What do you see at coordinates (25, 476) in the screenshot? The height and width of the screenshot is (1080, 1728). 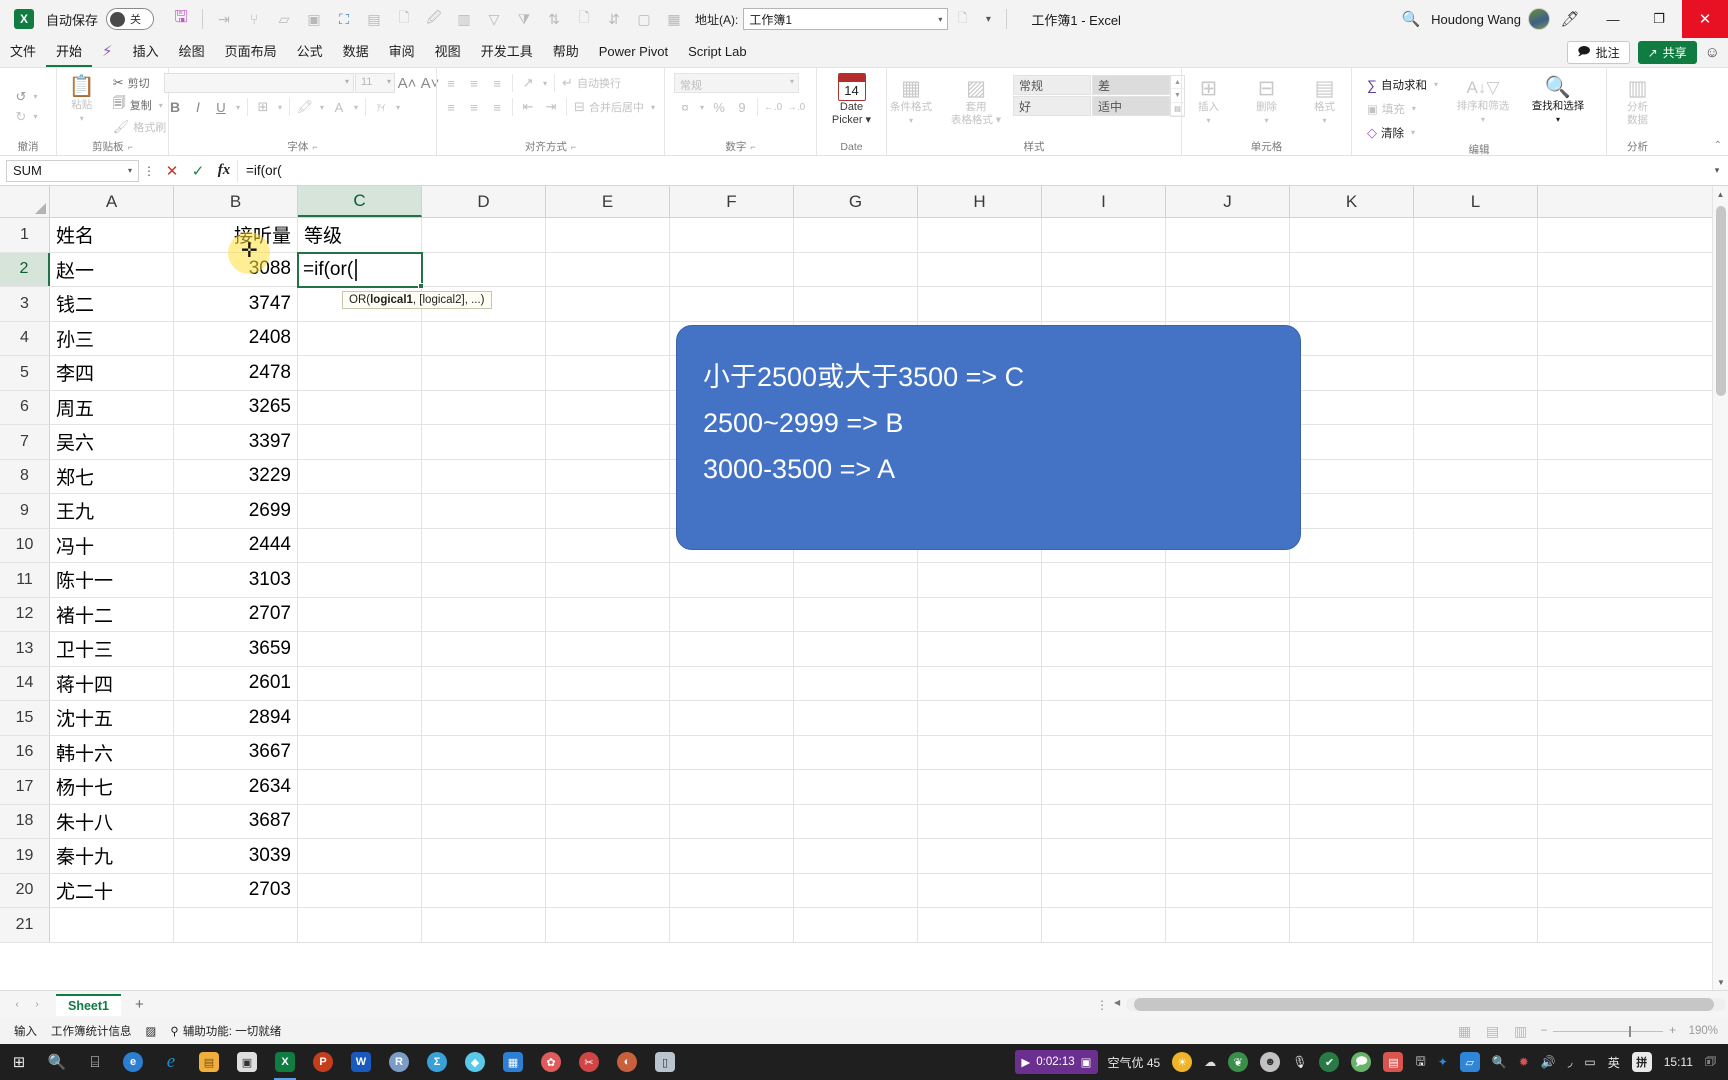 I see `row-header-8: 8` at bounding box center [25, 476].